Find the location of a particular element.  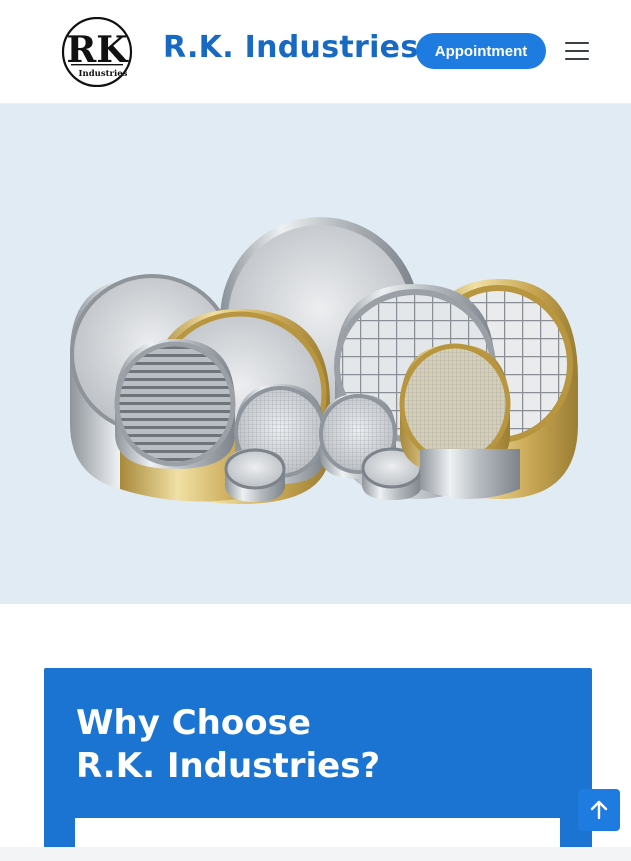

scroll-to-top-button is located at coordinates (599, 810).